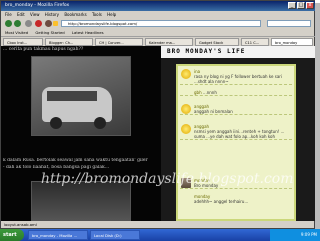  I want to click on menu-view: View, so click(35, 14).